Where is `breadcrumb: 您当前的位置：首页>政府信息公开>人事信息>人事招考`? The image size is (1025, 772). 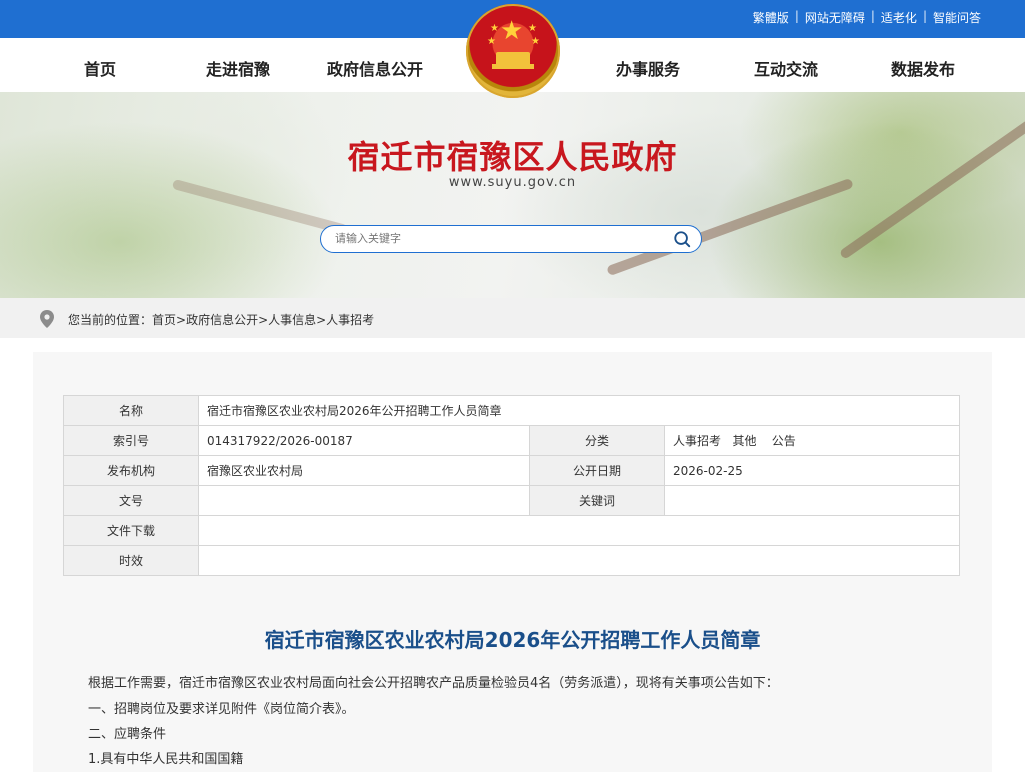 breadcrumb: 您当前的位置：首页>政府信息公开>人事信息>人事招考 is located at coordinates (512, 318).